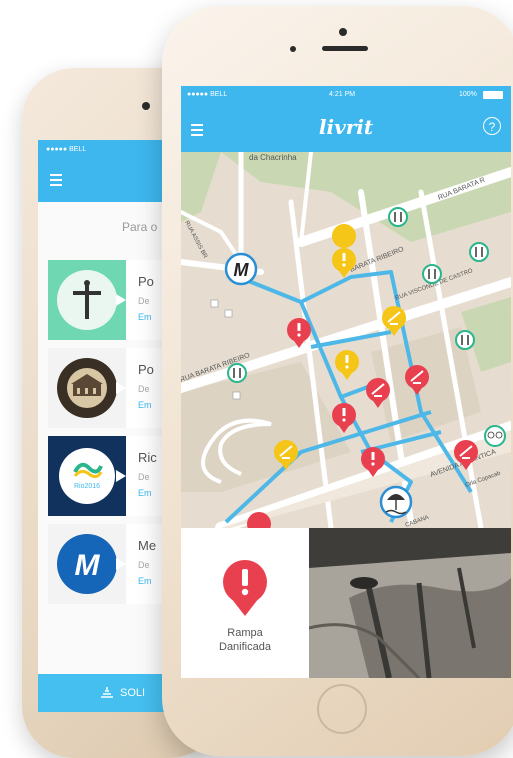 The height and width of the screenshot is (758, 513). What do you see at coordinates (87, 476) in the screenshot?
I see `rio-2016-logo-icon: Rio2016` at bounding box center [87, 476].